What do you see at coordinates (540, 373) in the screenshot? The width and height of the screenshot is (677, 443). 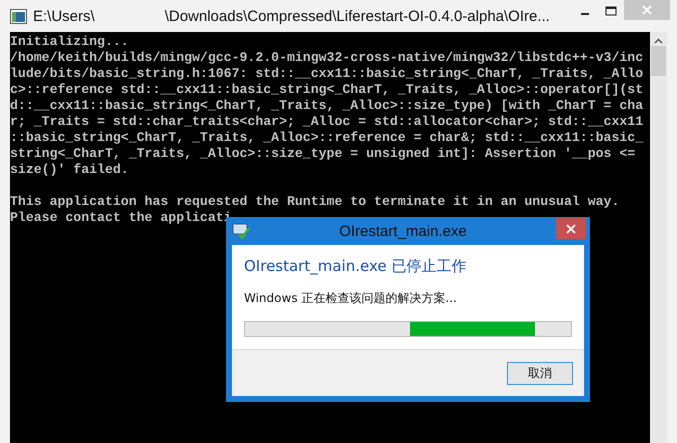 I see `cancel-button: 取消` at bounding box center [540, 373].